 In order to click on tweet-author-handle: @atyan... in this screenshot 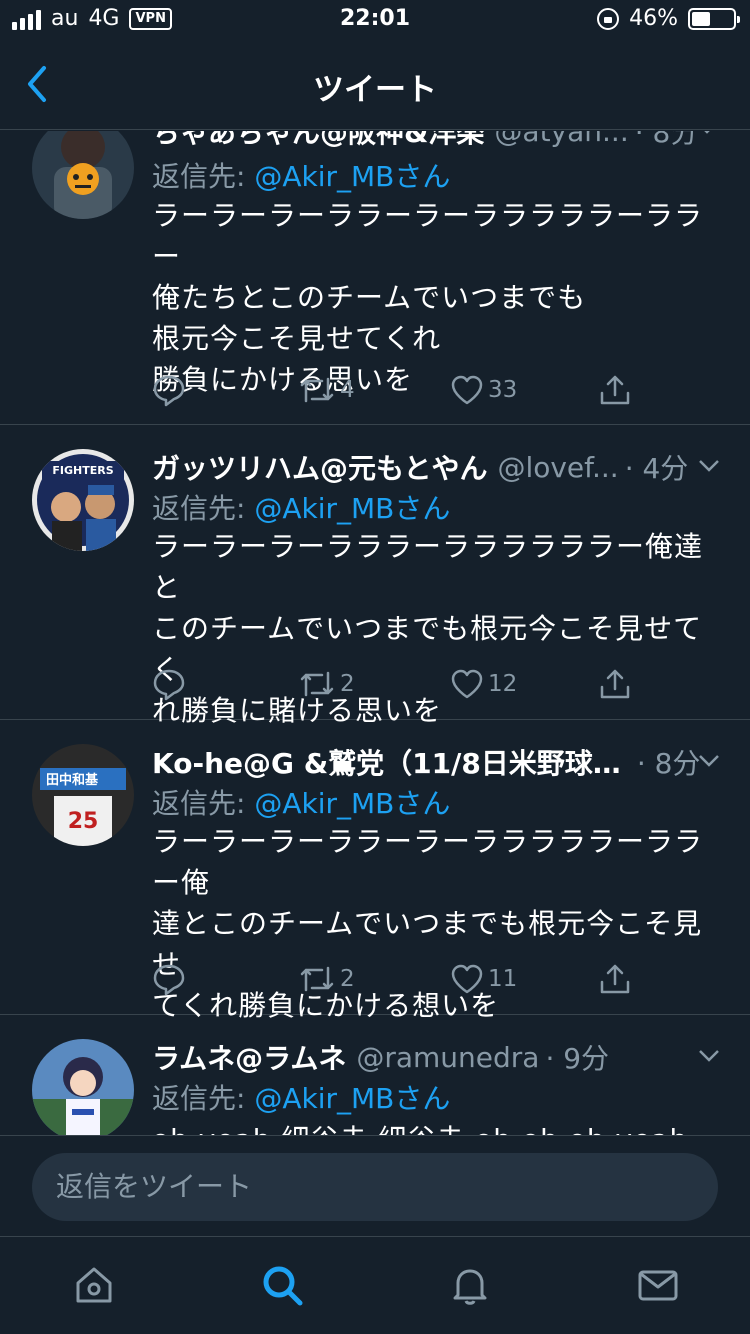, I will do `click(561, 139)`.